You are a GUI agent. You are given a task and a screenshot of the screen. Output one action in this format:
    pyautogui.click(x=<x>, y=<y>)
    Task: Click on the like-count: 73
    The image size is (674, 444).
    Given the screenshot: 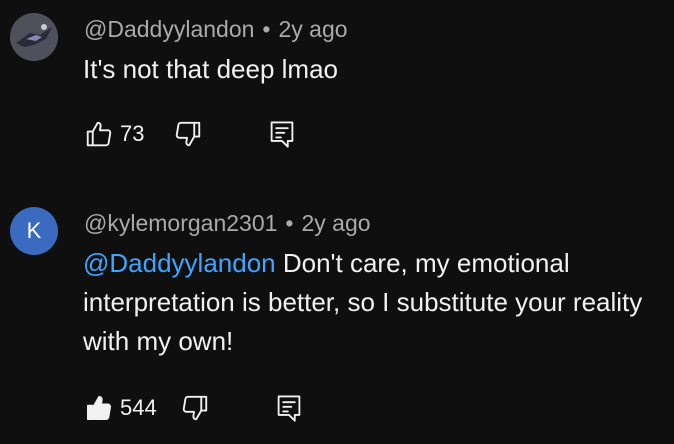 What is the action you would take?
    pyautogui.click(x=132, y=133)
    